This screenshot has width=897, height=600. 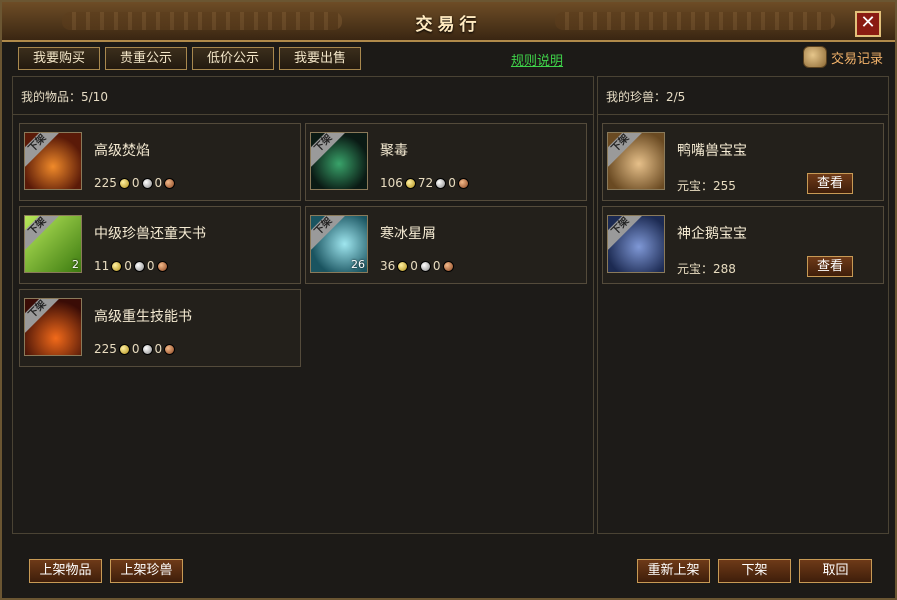 I want to click on platypus-icon: 下架, so click(x=636, y=161).